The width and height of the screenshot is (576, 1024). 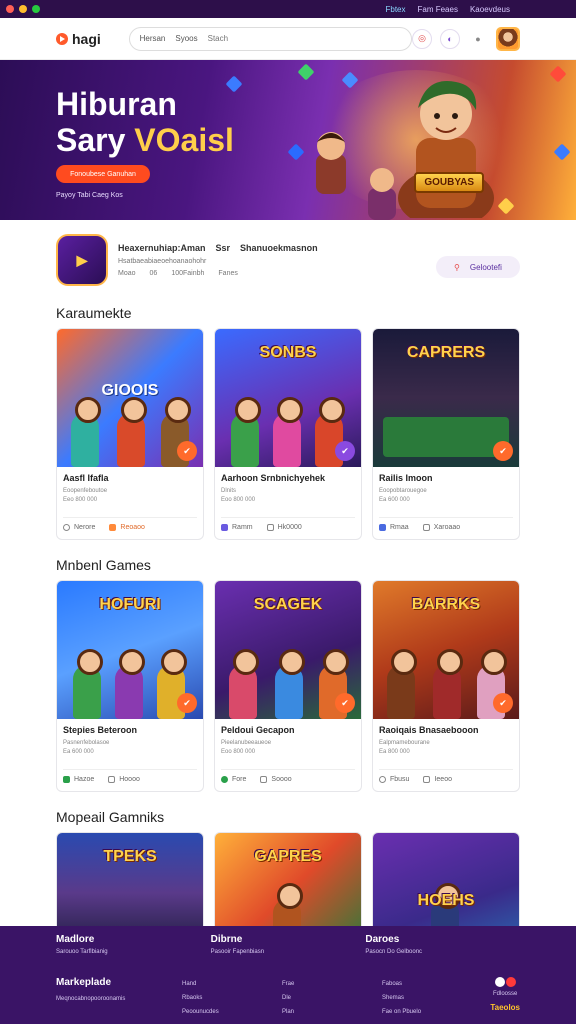 What do you see at coordinates (422, 38) in the screenshot?
I see `notification-icon: ◎` at bounding box center [422, 38].